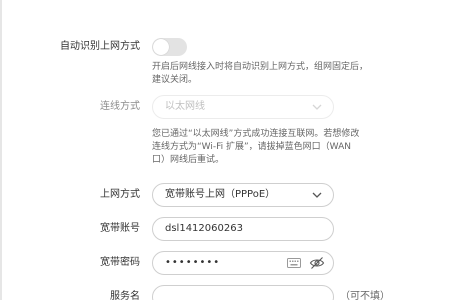  I want to click on broadband-account-input: dsl1412060263, so click(243, 229).